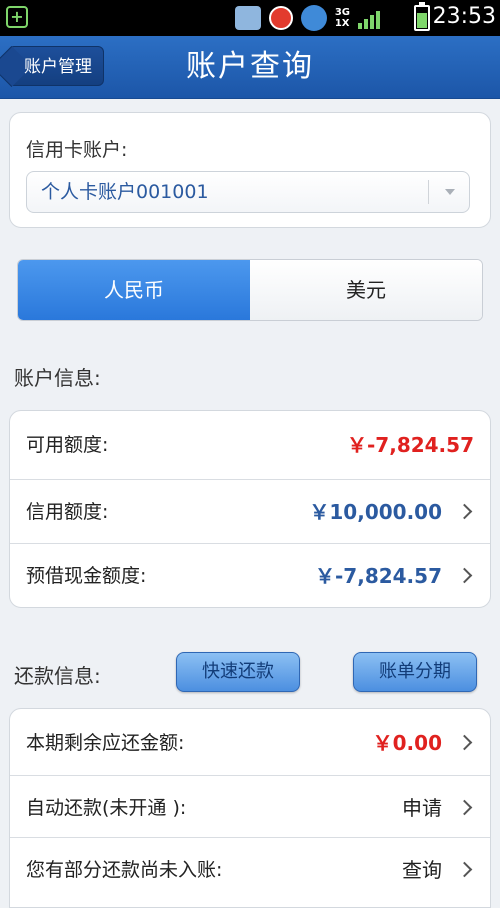  I want to click on auto-repay-action: 申请, so click(422, 808).